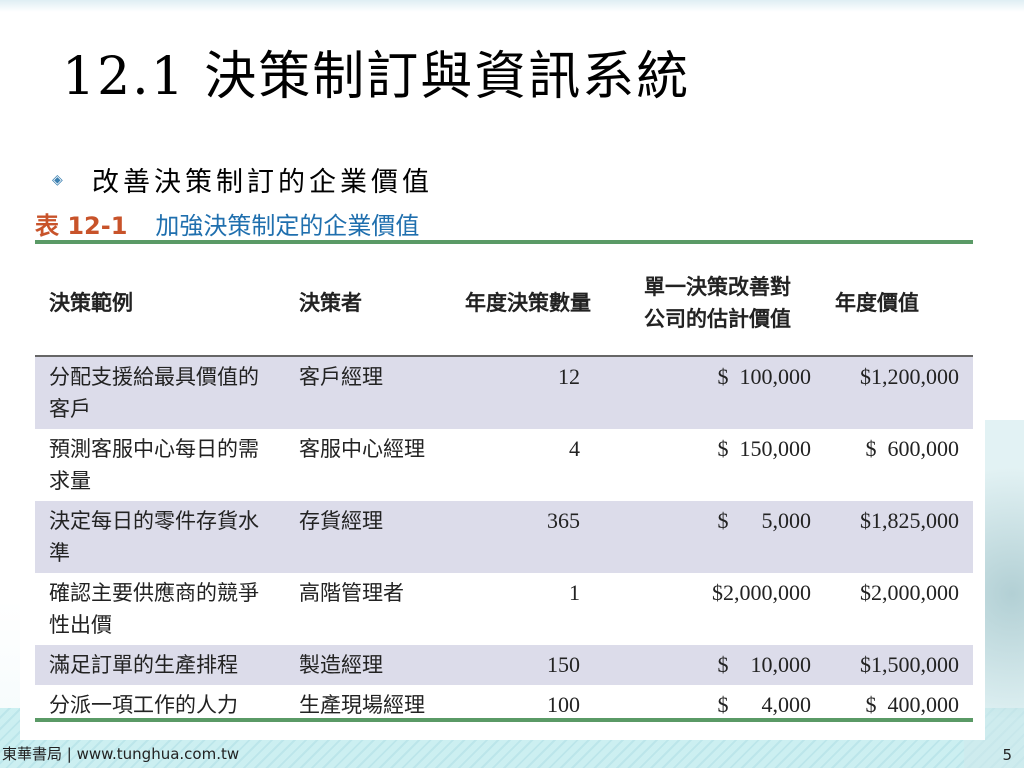  I want to click on table-row: 滿足訂單的生產排程 製造經理 150 $ 10,000 $1,500,000, so click(504, 665).